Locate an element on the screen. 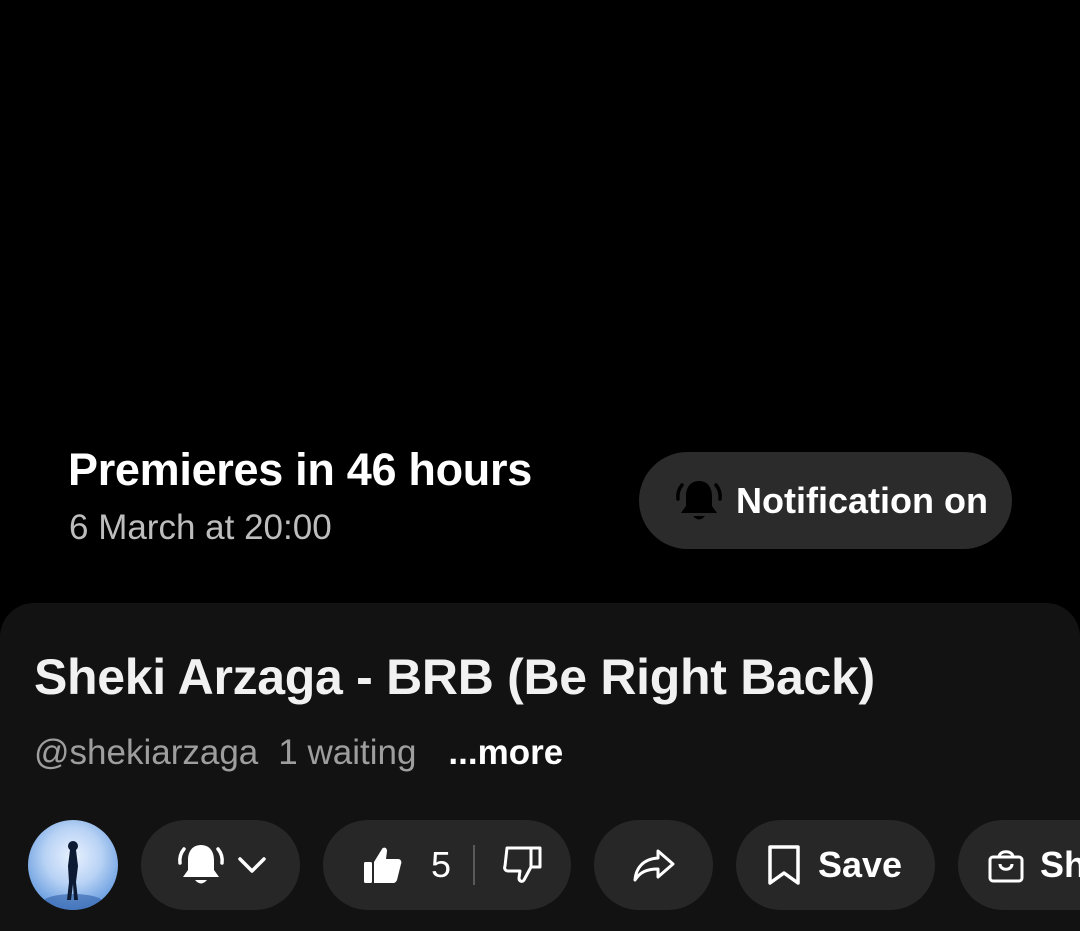  premiere-date: 6 March at 20:00 is located at coordinates (200, 527).